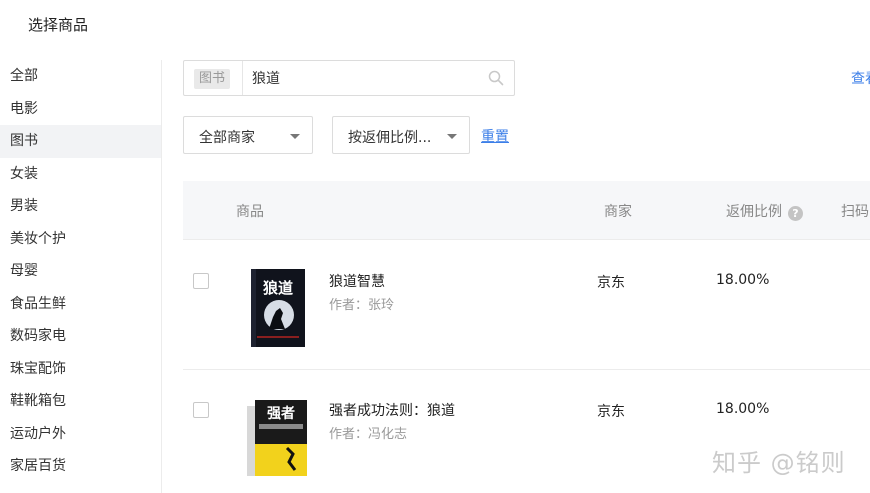  What do you see at coordinates (242, 78) in the screenshot?
I see `search-divider` at bounding box center [242, 78].